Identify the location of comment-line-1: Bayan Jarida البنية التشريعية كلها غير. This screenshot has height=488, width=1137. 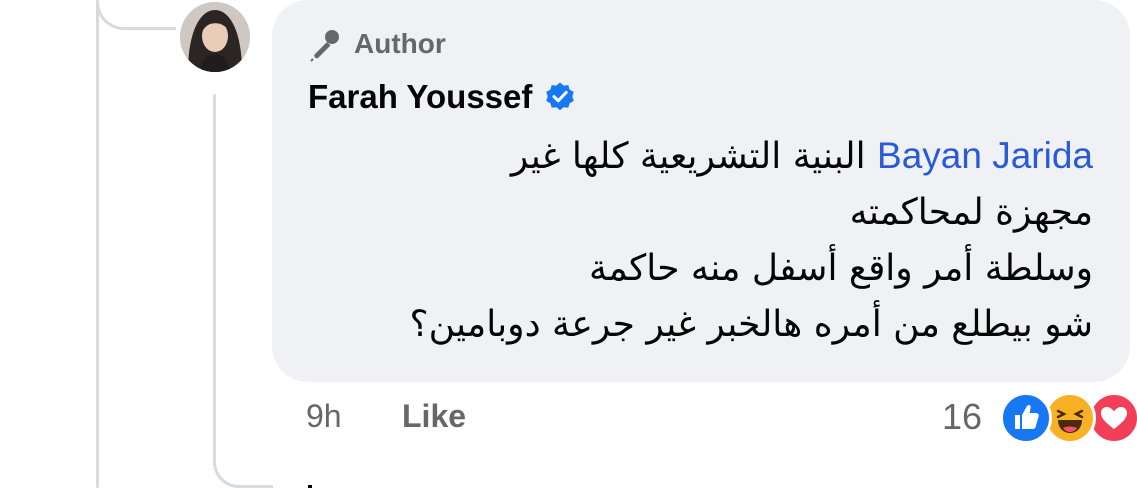
(703, 156).